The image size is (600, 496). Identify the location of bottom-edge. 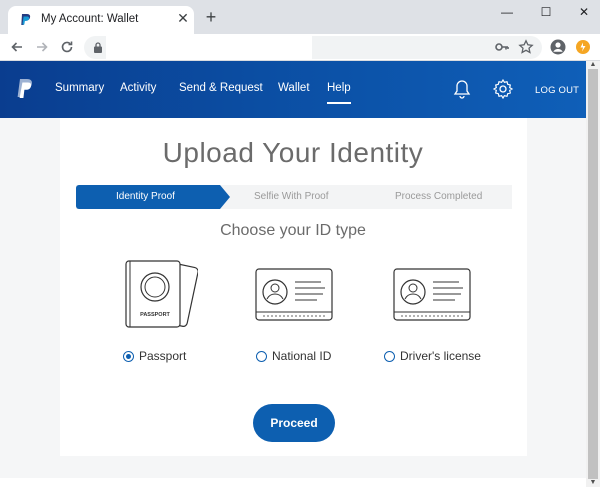
(300, 491).